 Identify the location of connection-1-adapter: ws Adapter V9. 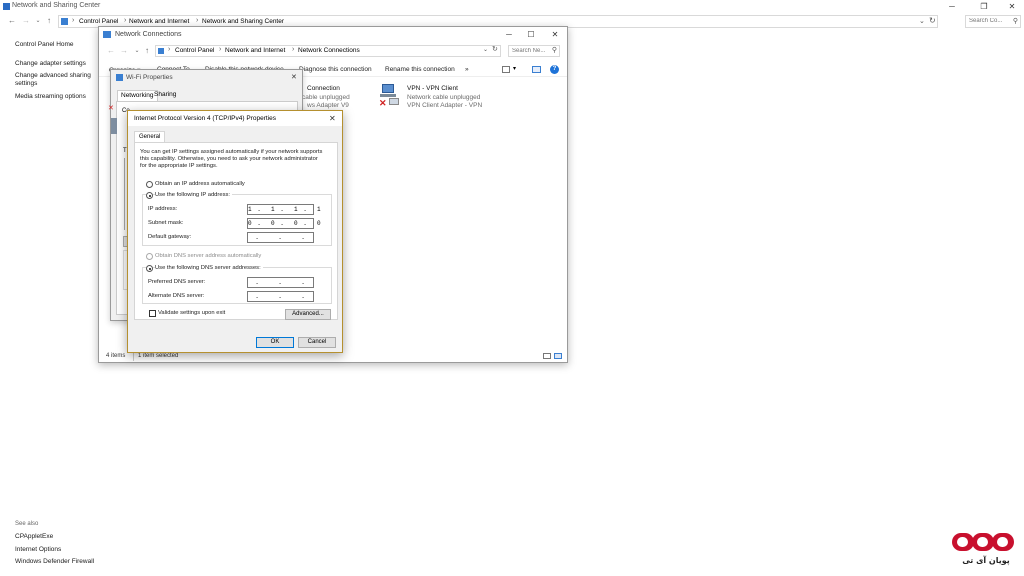
(328, 105).